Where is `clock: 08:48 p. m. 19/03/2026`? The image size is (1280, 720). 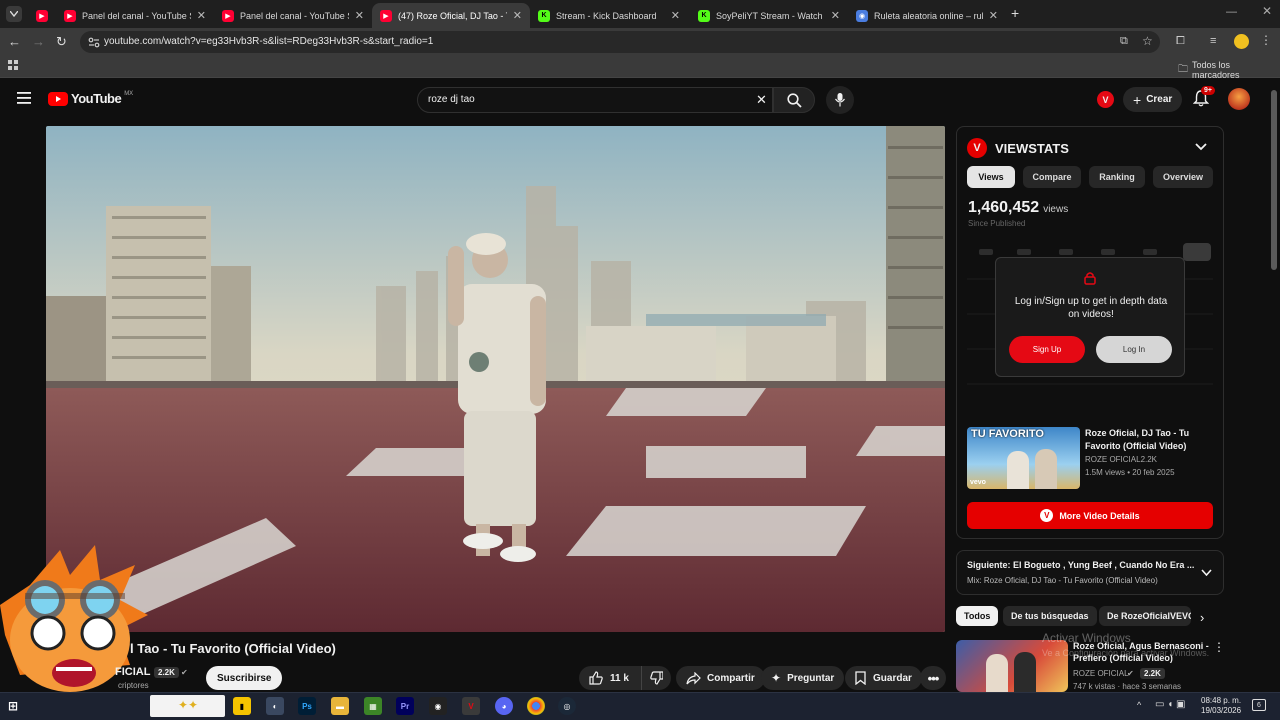
clock: 08:48 p. m. 19/03/2026 is located at coordinates (1221, 706).